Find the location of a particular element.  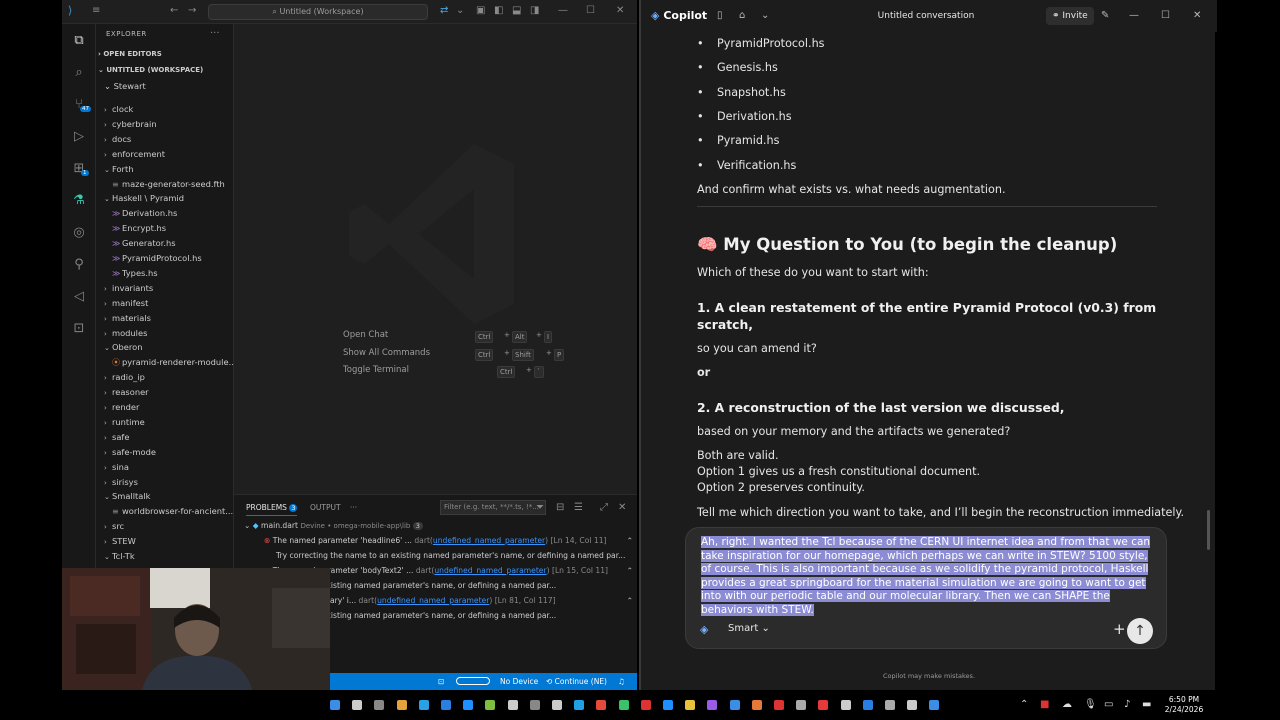

cloud-icon: ☁ is located at coordinates (1067, 705).